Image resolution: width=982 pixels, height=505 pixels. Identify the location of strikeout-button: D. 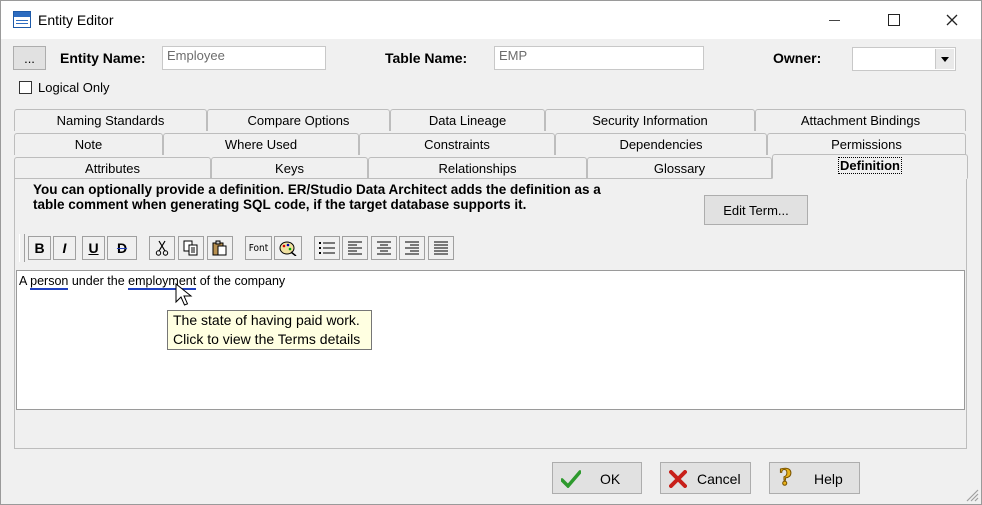
(122, 248).